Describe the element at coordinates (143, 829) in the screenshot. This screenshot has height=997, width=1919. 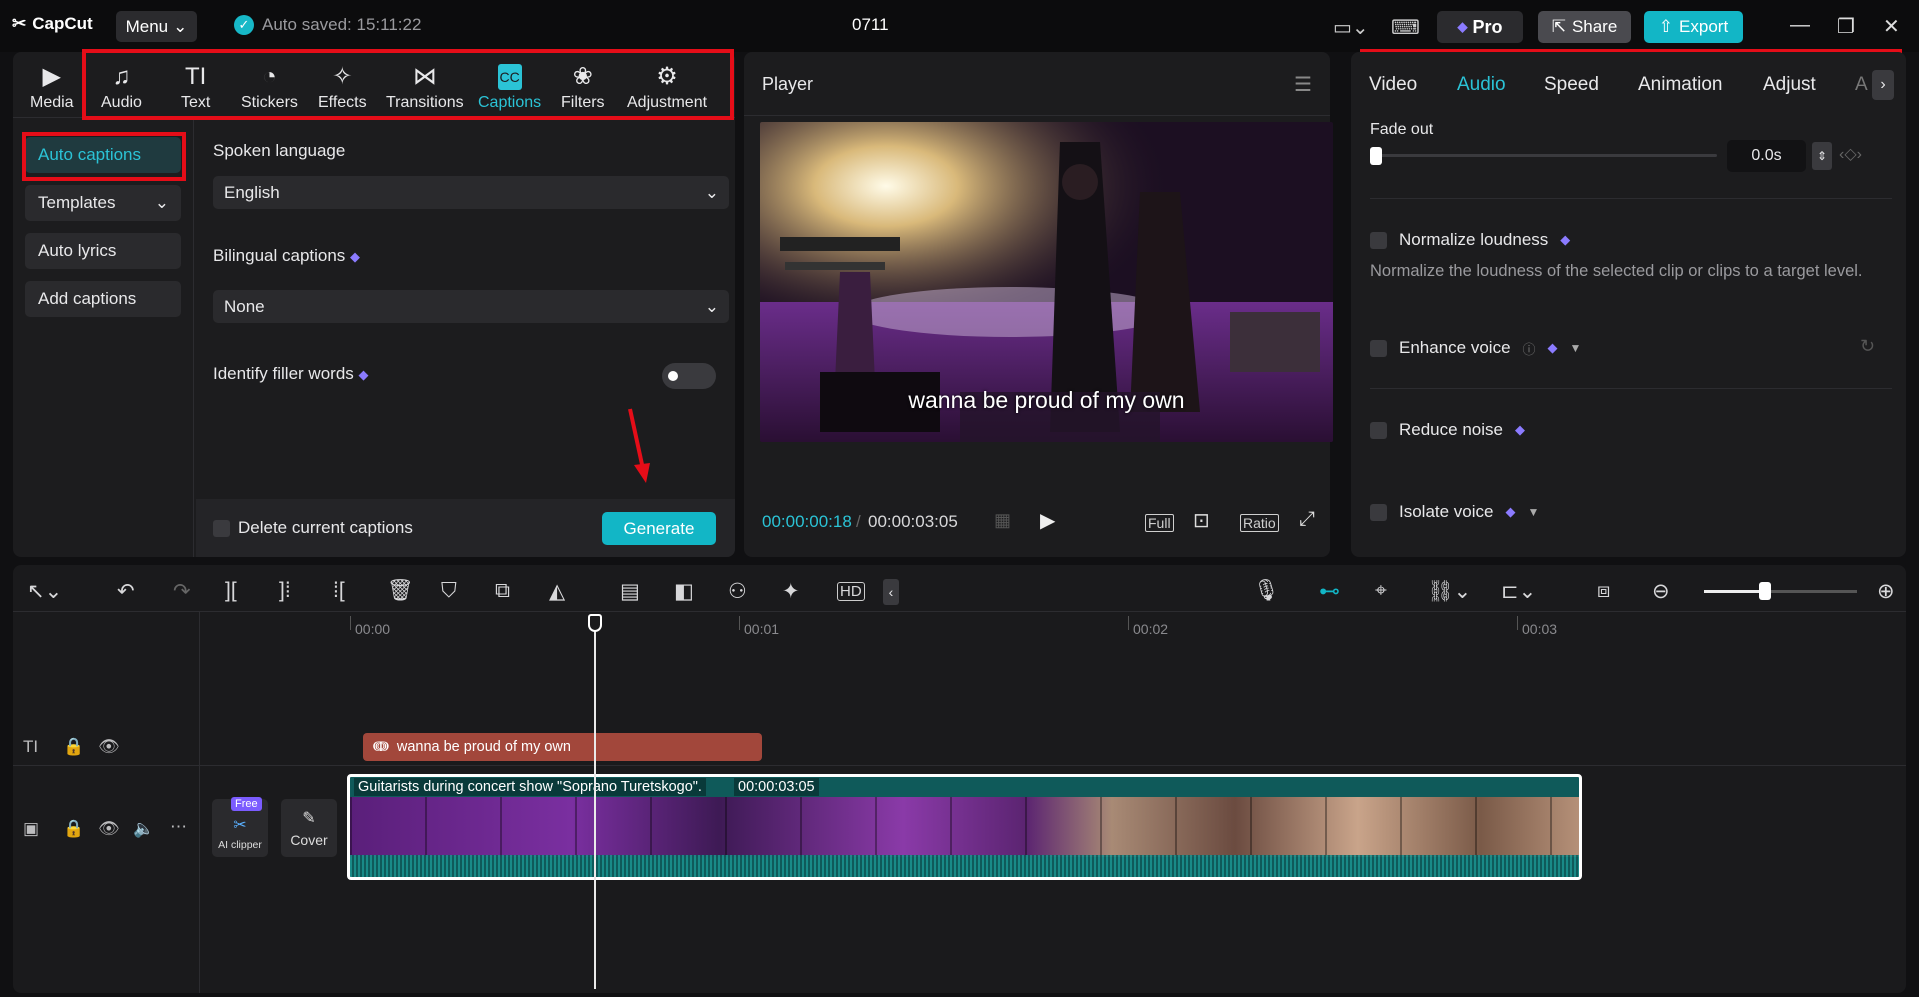
I see `volume-icon: 🔈` at that location.